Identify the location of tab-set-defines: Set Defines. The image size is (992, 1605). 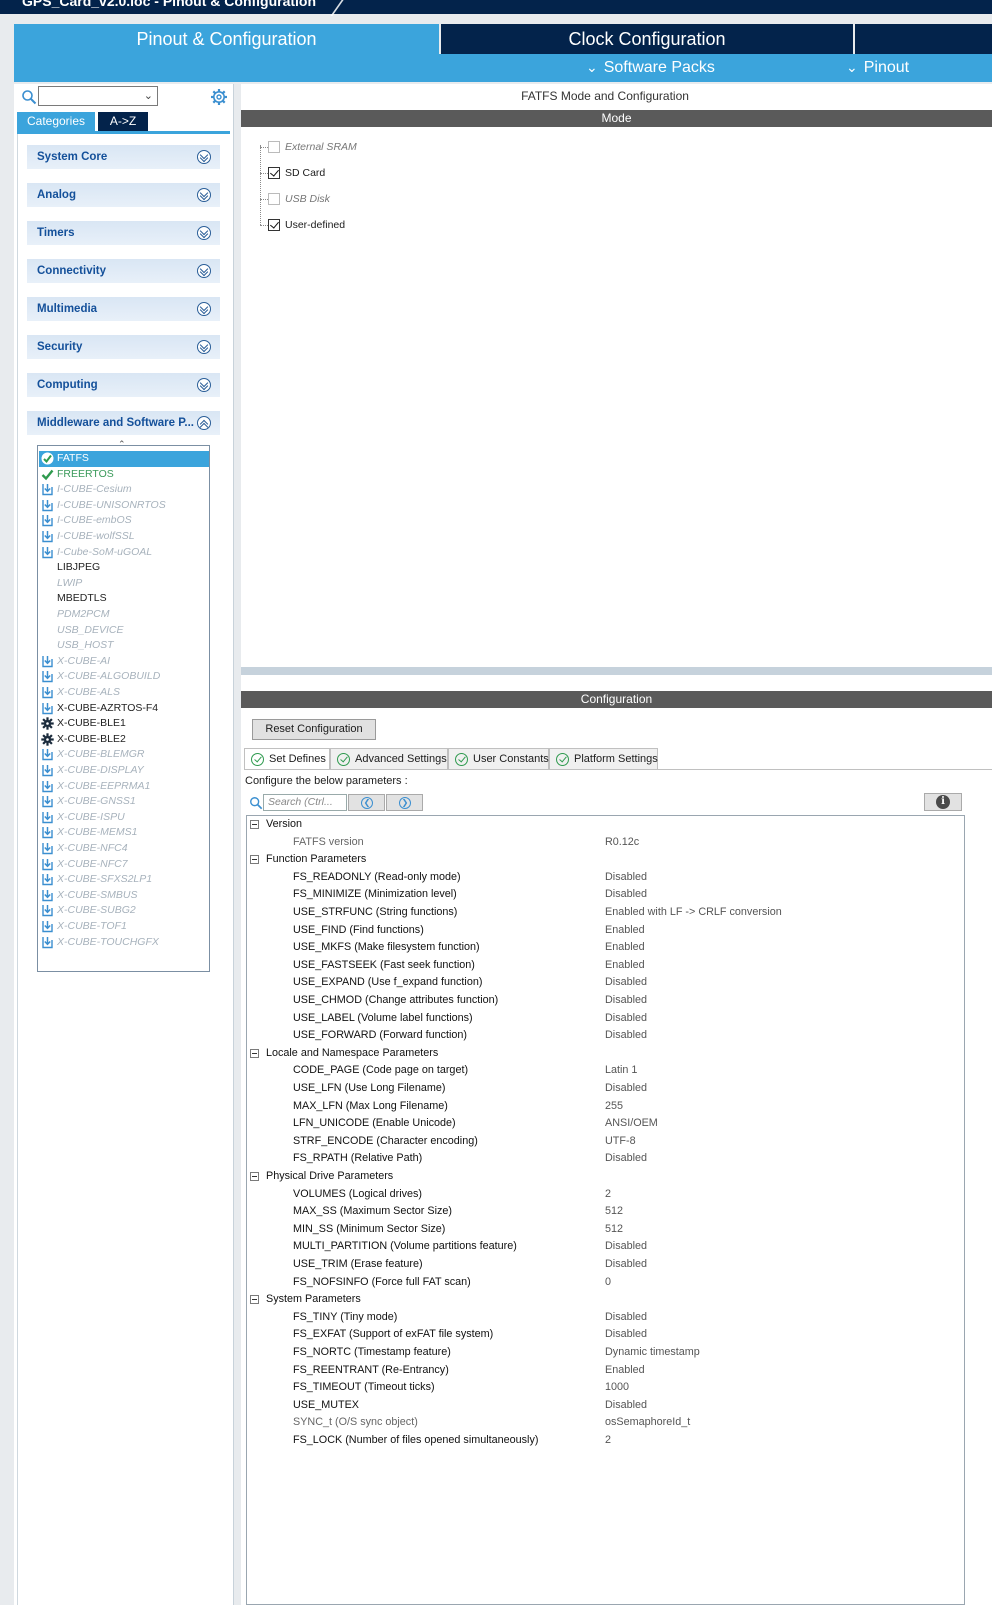
(287, 759).